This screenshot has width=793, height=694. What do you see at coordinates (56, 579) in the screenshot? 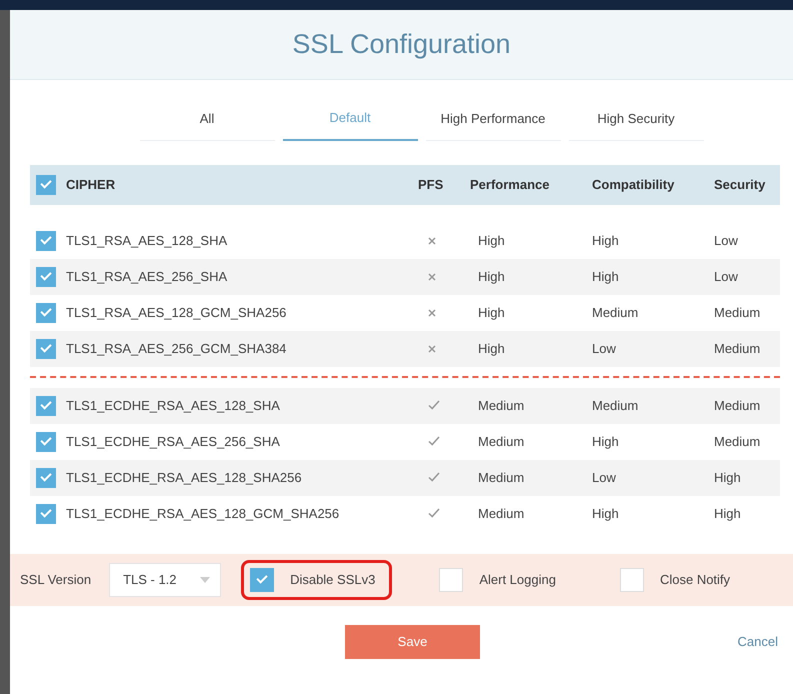
I see `ssl-version-label: SSL Version` at bounding box center [56, 579].